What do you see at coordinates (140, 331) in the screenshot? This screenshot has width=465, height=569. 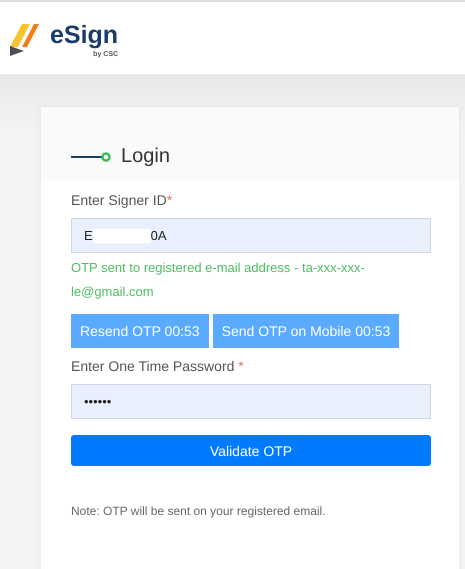 I see `otp-button: Resend OTP 00:53` at bounding box center [140, 331].